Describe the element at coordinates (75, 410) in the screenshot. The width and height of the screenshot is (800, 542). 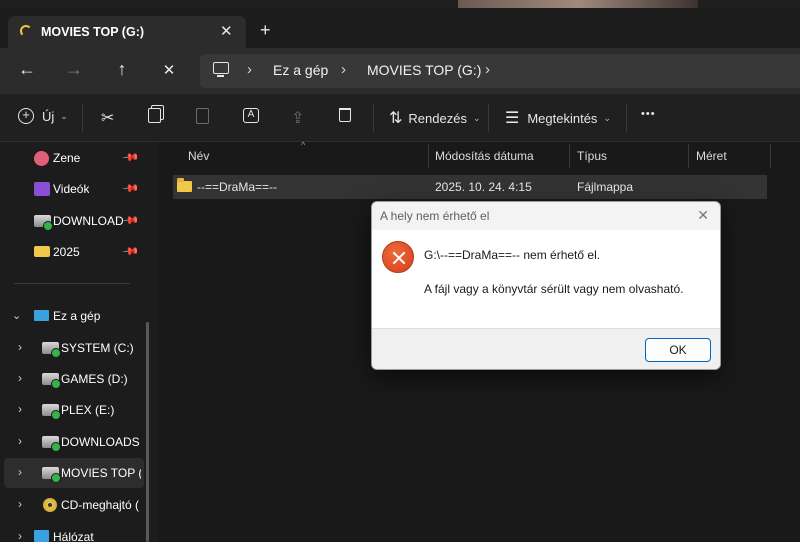
I see `sidebar-item-drive-e: › PLEX (E:)` at that location.